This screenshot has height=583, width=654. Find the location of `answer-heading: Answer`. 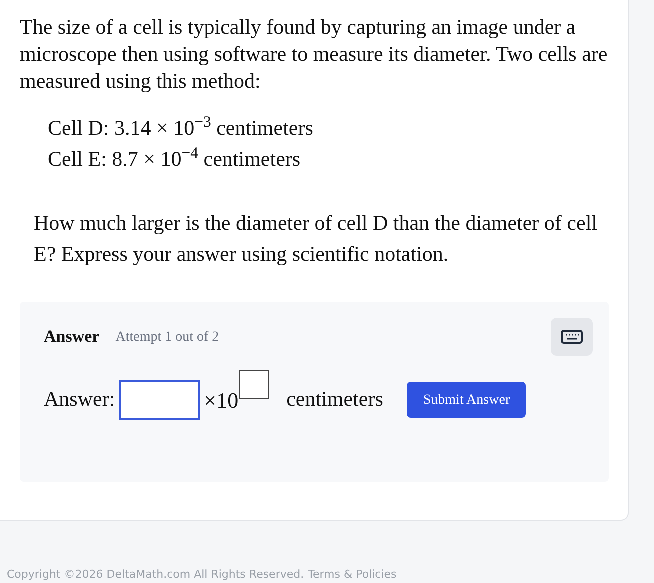

answer-heading: Answer is located at coordinates (72, 337).